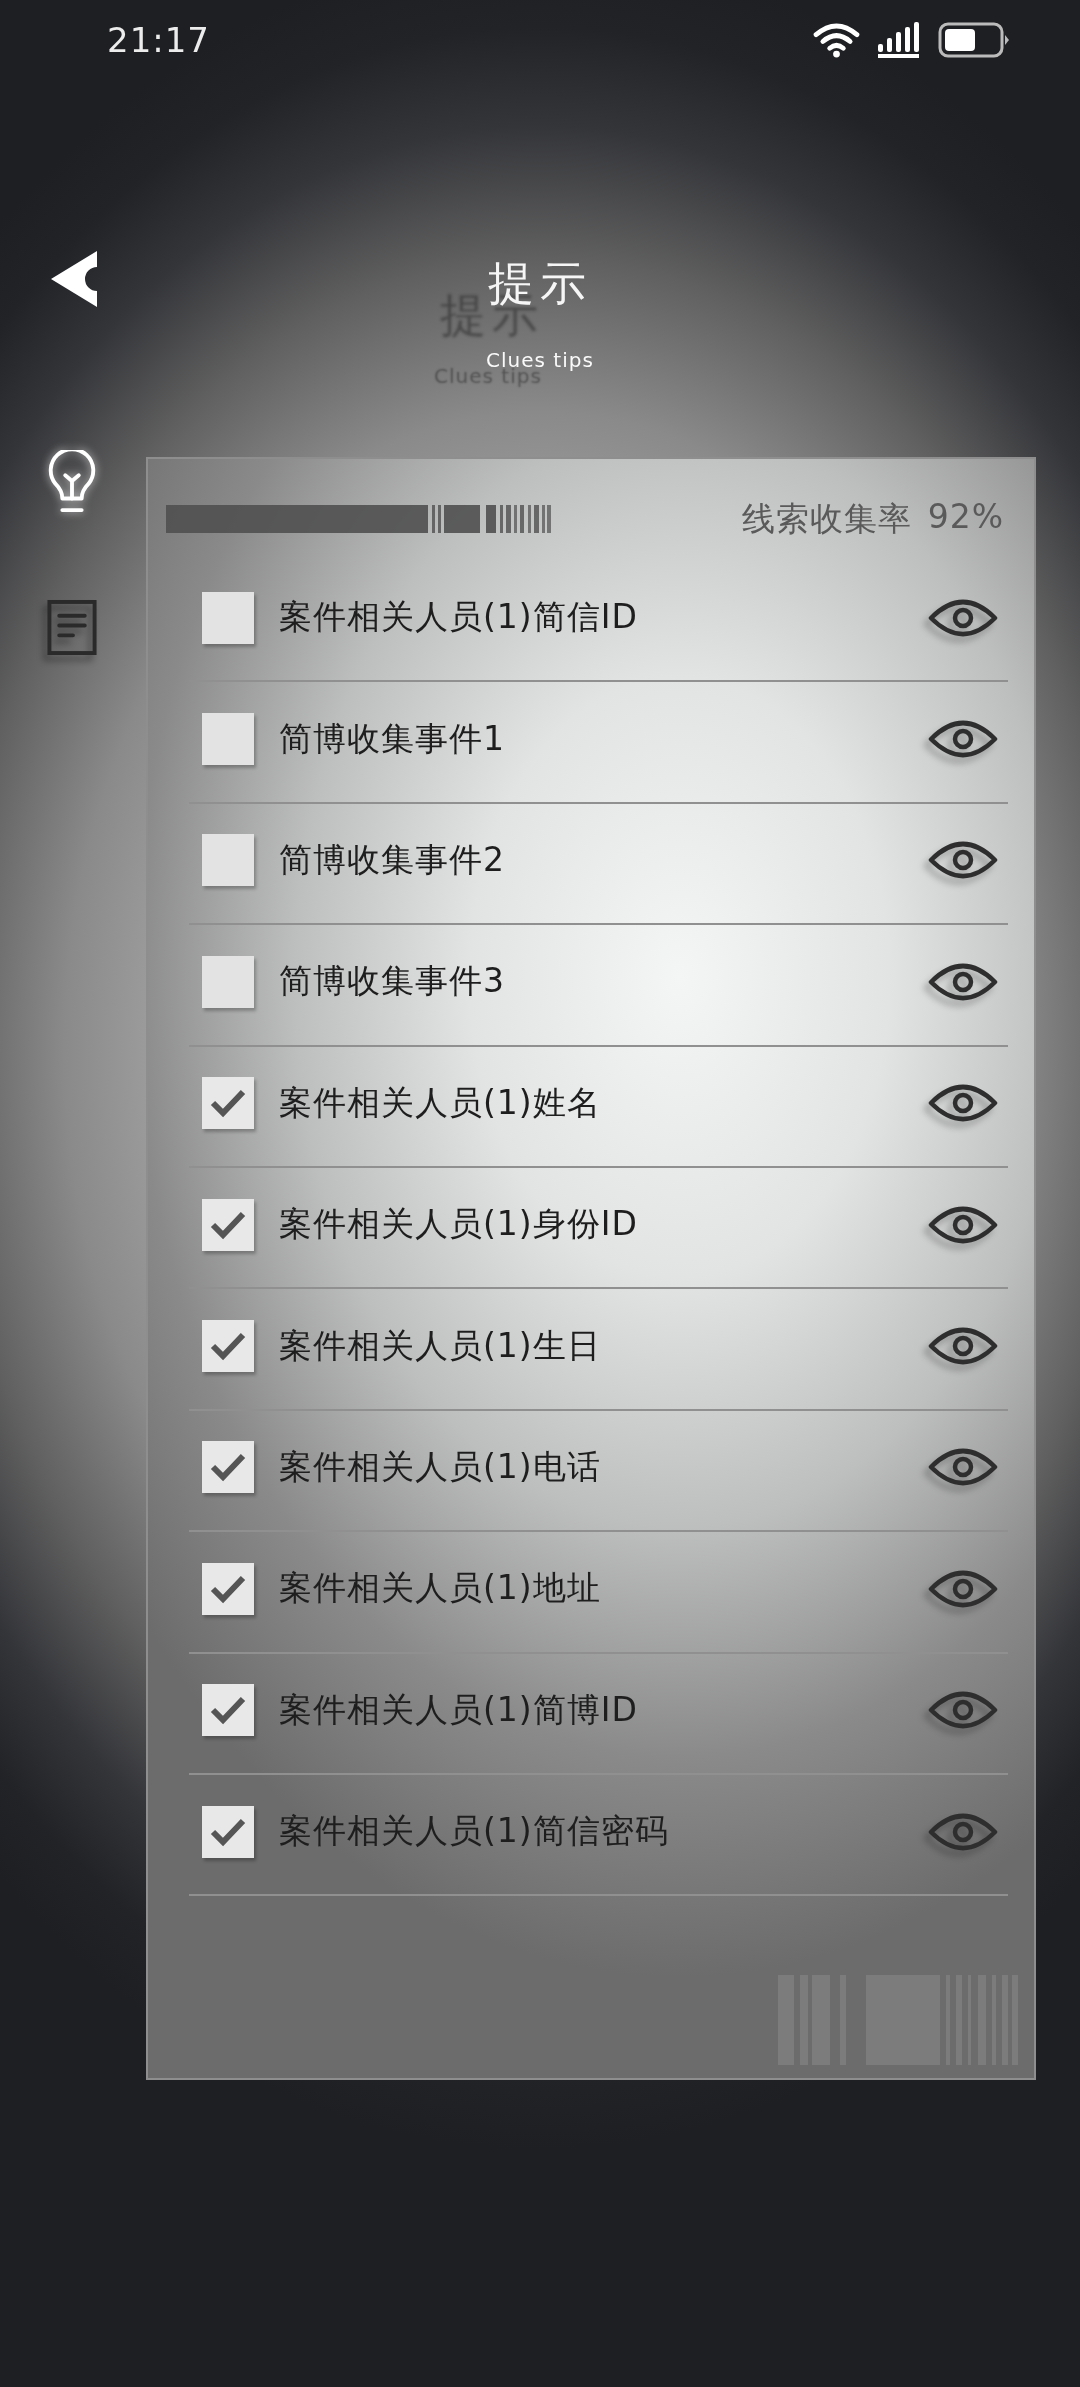 The image size is (1080, 2387). What do you see at coordinates (836, 40) in the screenshot?
I see `wifi-icon` at bounding box center [836, 40].